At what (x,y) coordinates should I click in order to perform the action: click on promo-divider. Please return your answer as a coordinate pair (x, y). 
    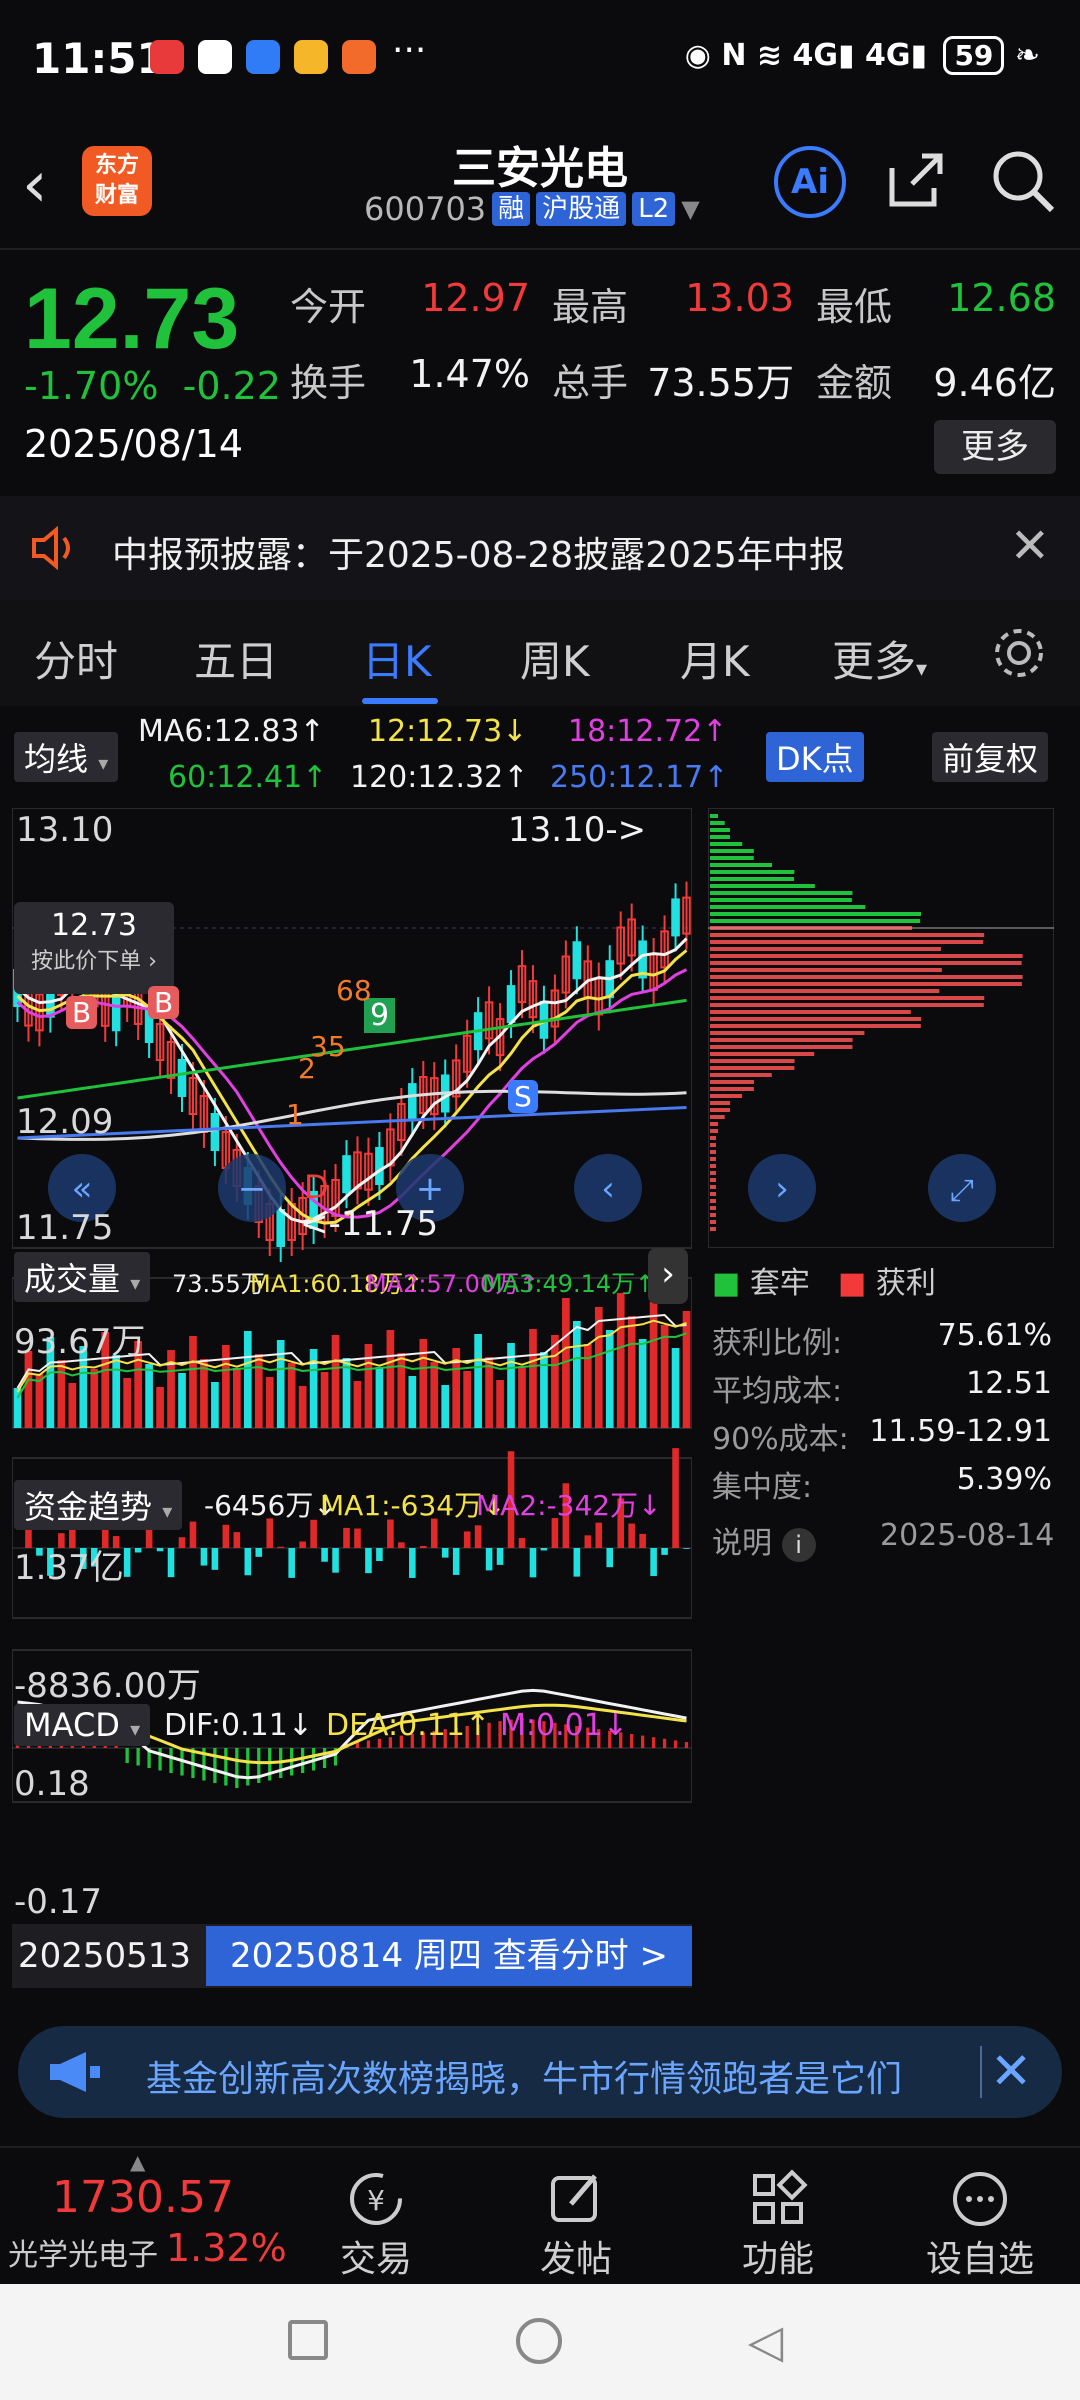
    Looking at the image, I should click on (981, 2072).